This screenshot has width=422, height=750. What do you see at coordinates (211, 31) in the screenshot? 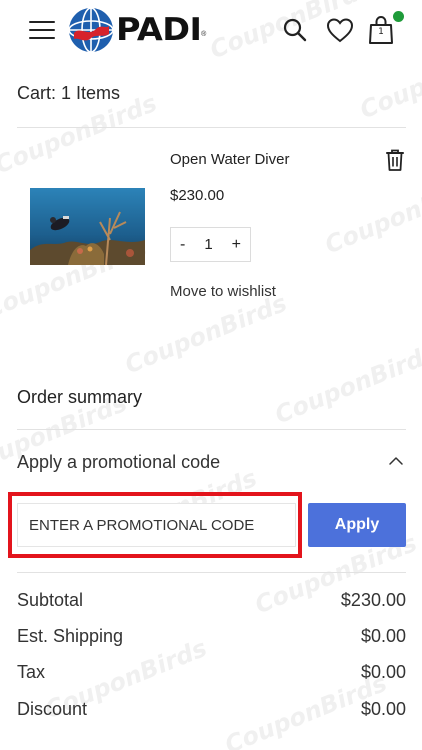
I see `site-header: PADI ® 1` at bounding box center [211, 31].